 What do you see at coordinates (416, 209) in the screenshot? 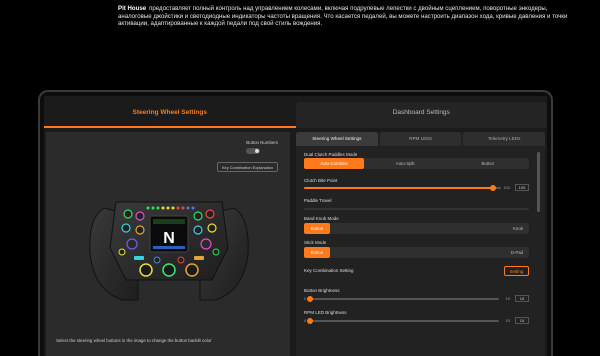
I see `paddle-travel-divider` at bounding box center [416, 209].